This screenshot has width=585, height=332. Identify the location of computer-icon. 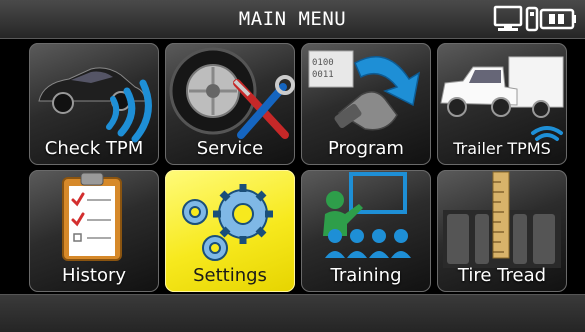
(508, 18).